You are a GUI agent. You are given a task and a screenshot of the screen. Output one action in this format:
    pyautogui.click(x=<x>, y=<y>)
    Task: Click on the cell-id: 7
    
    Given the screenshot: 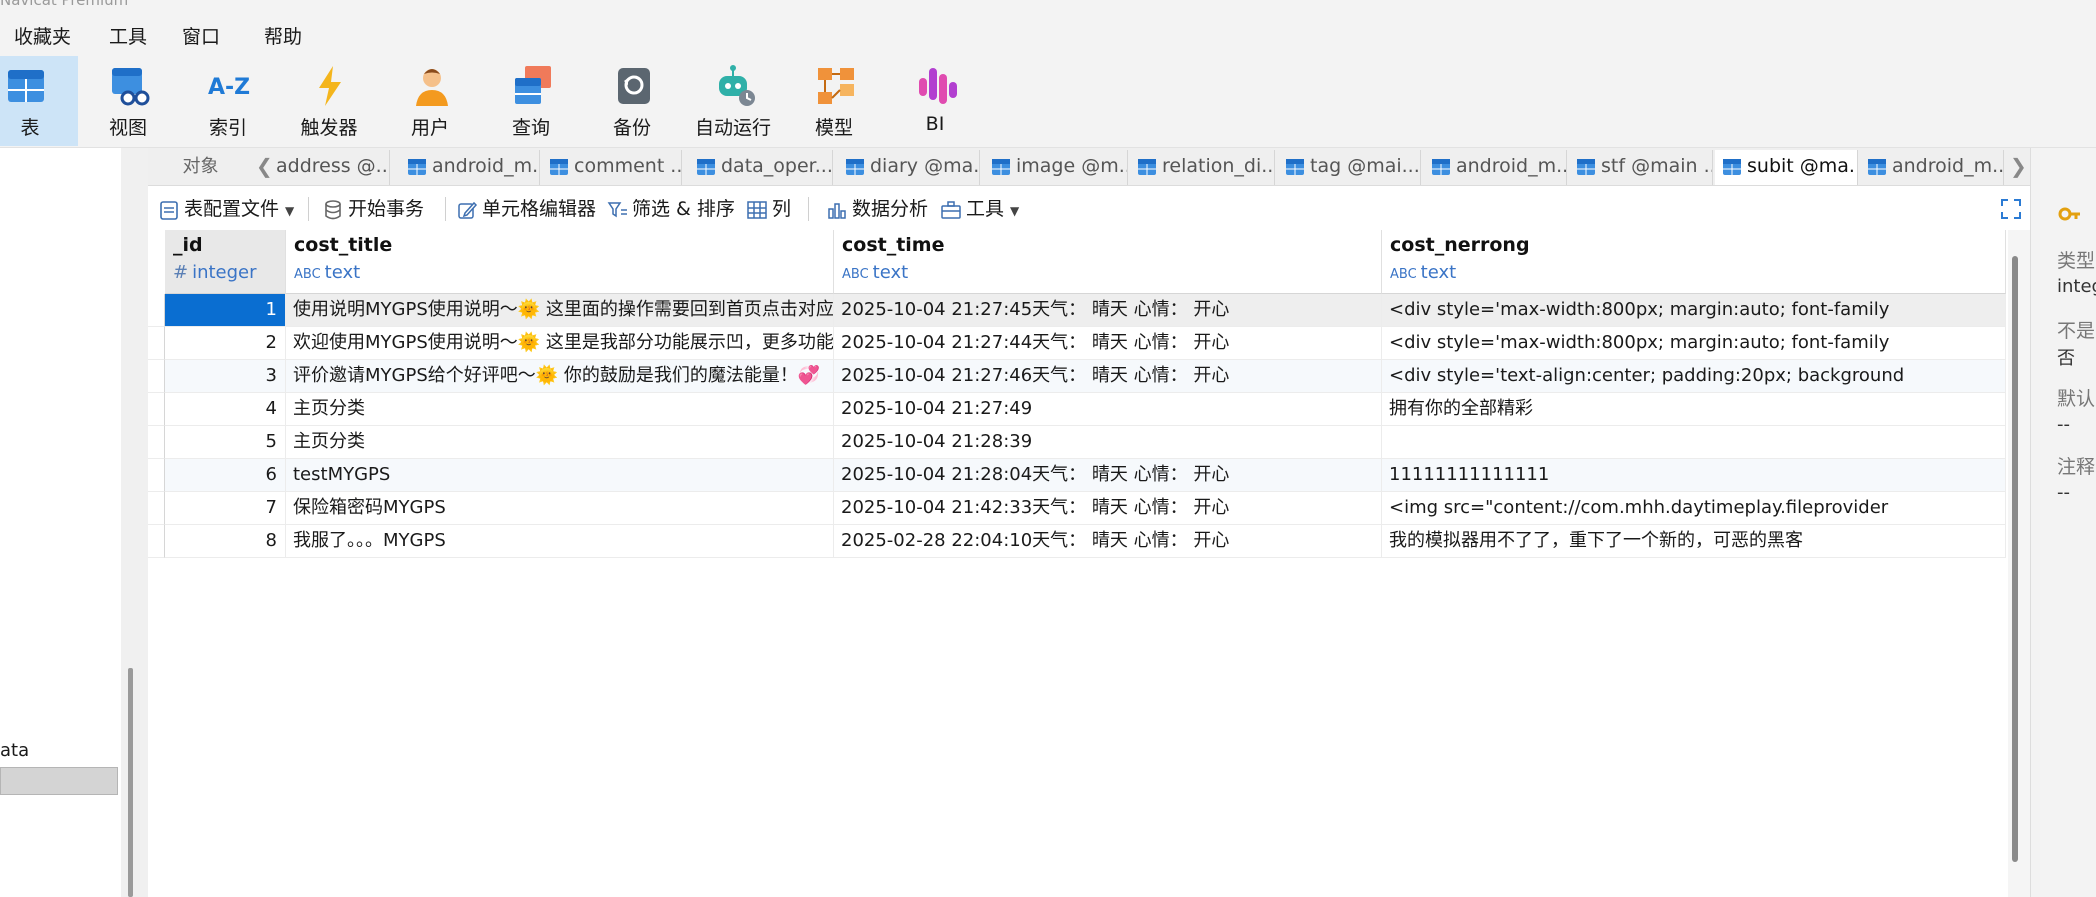 What is the action you would take?
    pyautogui.click(x=225, y=508)
    